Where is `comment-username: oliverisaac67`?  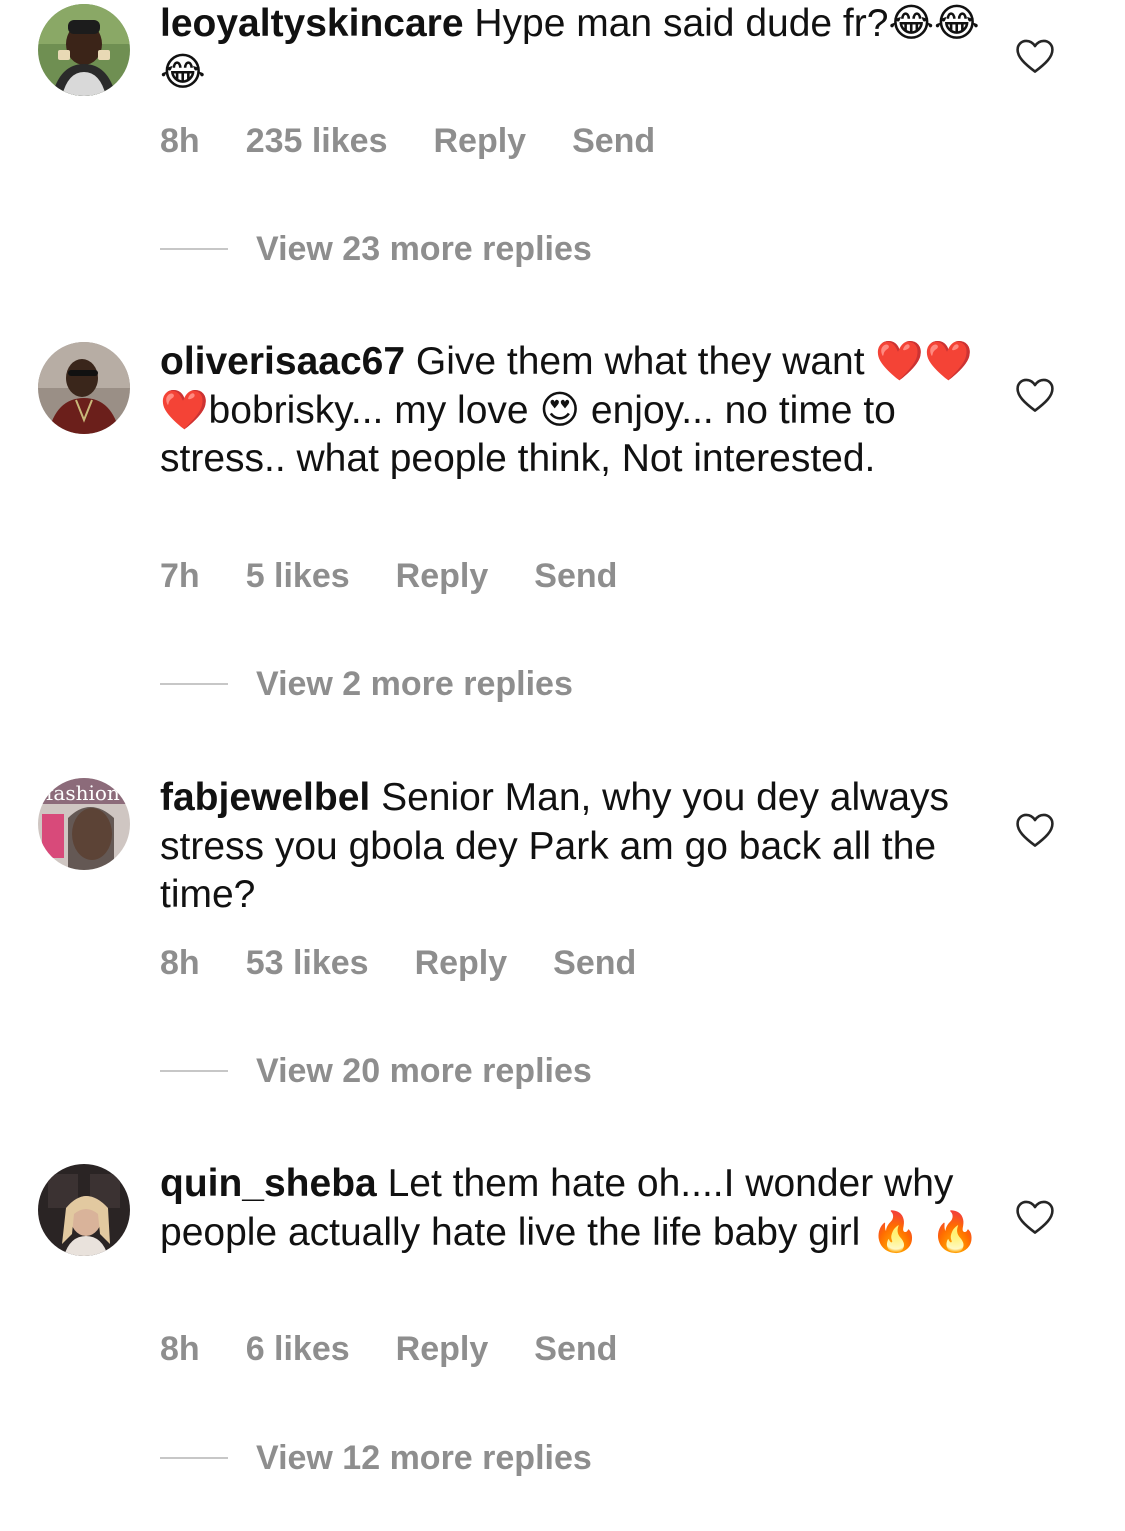 comment-username: oliverisaac67 is located at coordinates (282, 361).